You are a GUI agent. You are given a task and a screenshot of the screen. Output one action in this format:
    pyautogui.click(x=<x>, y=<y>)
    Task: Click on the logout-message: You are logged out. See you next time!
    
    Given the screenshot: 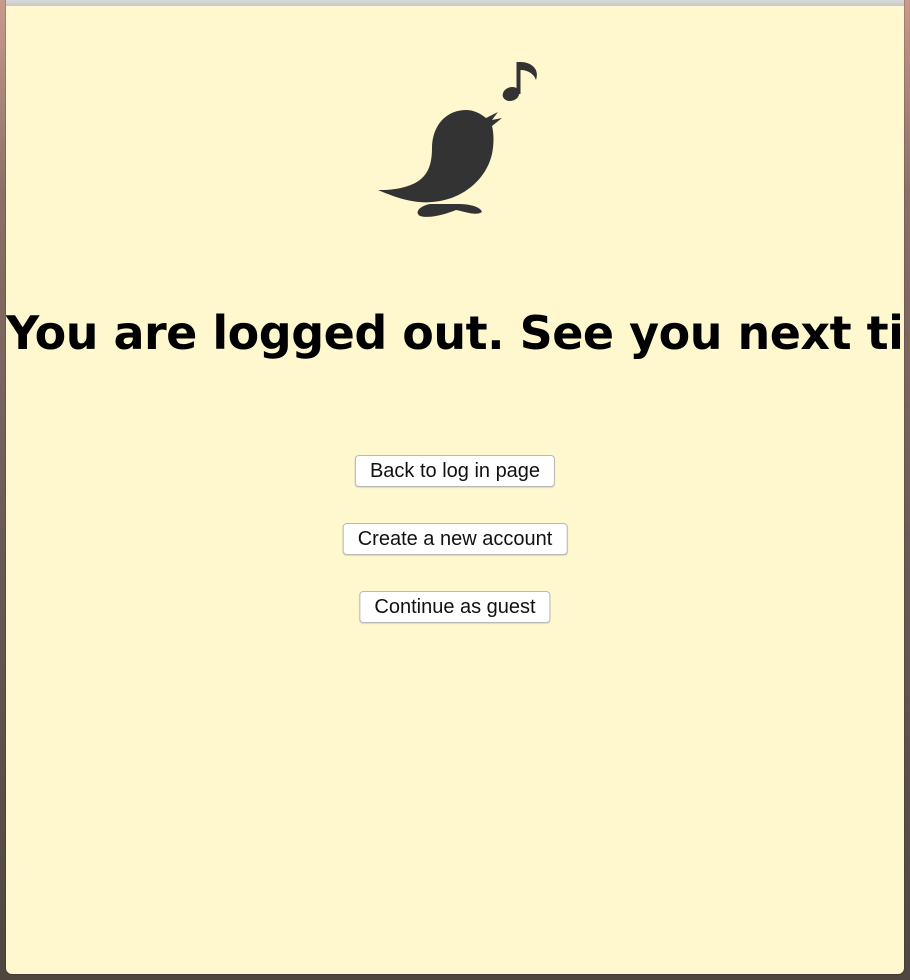 What is the action you would take?
    pyautogui.click(x=455, y=333)
    